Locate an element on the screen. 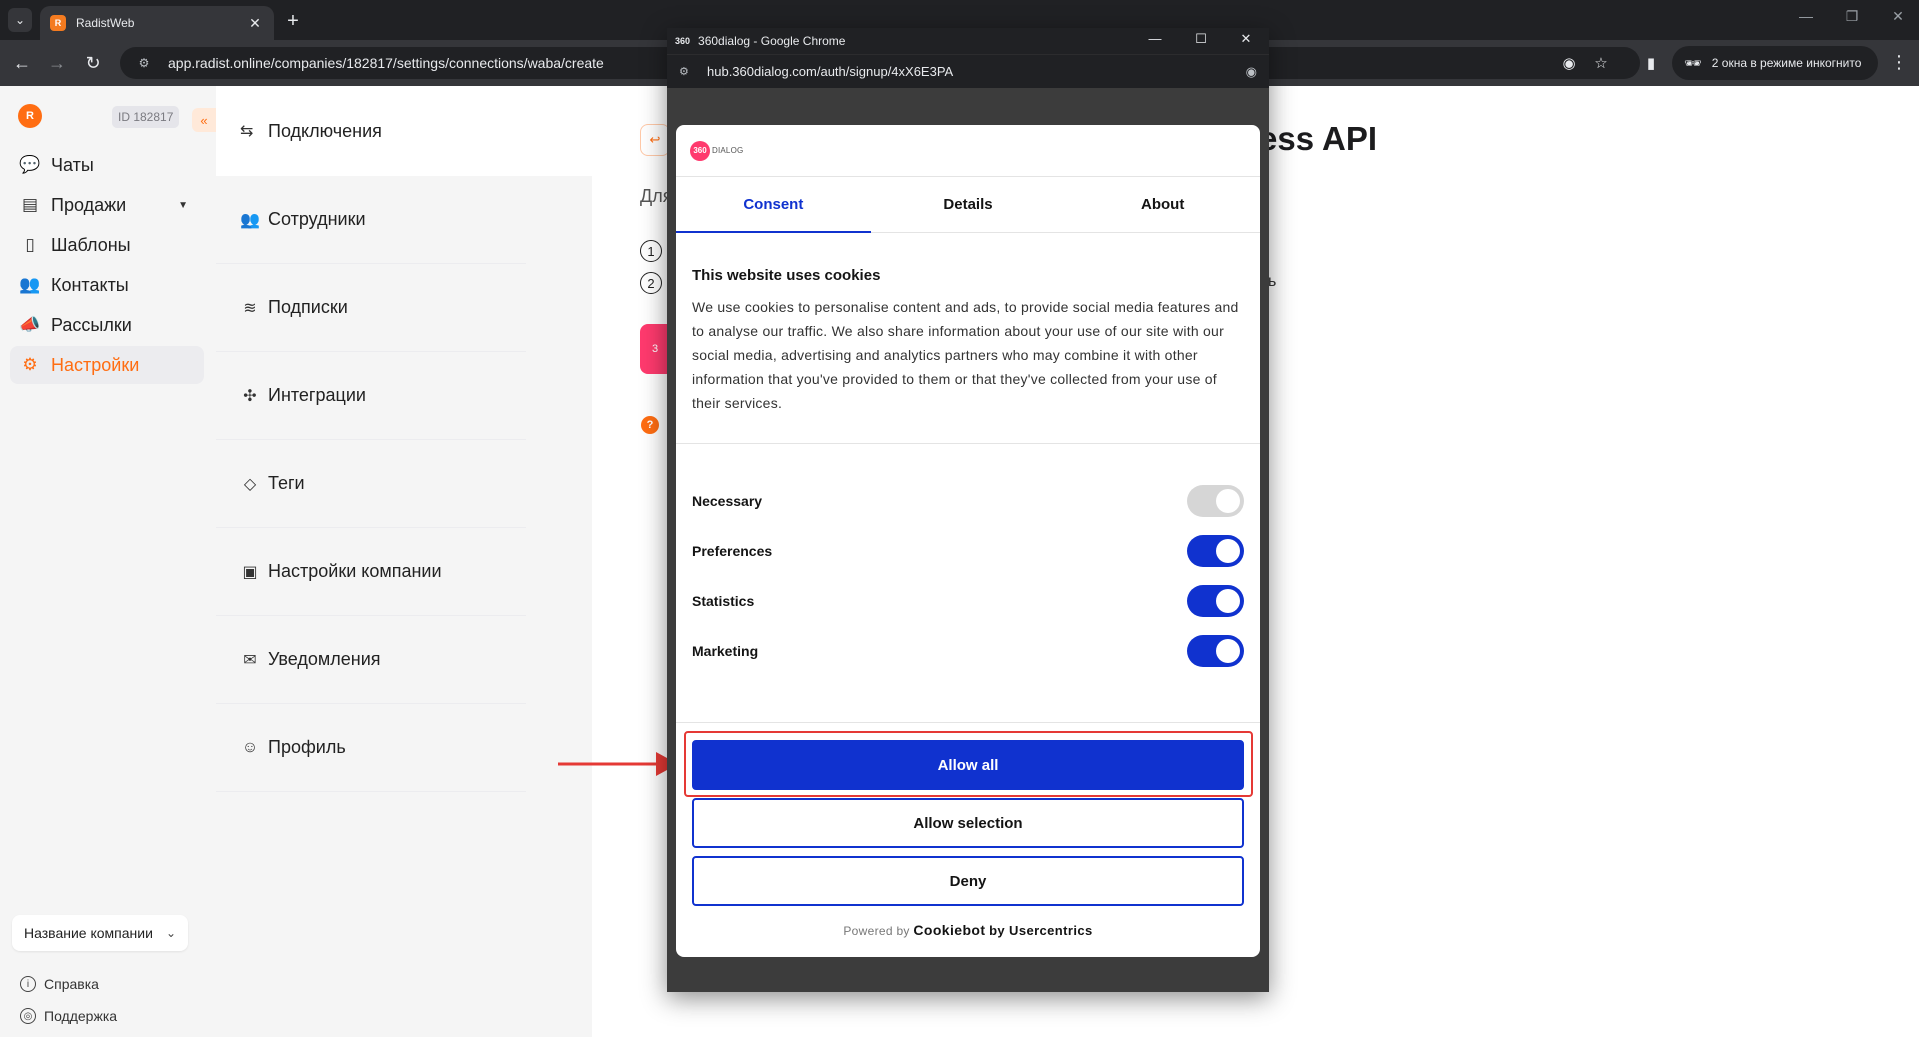 The image size is (1919, 1037). tab-details: Details is located at coordinates (968, 204).